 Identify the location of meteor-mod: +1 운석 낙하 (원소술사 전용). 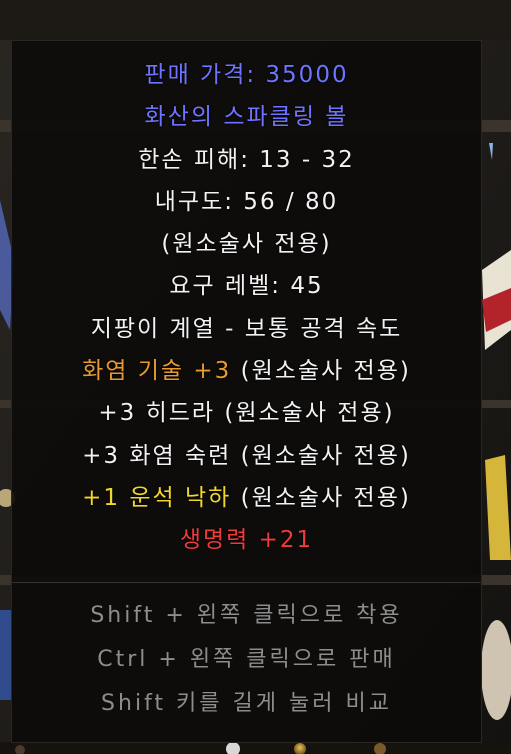
(246, 498).